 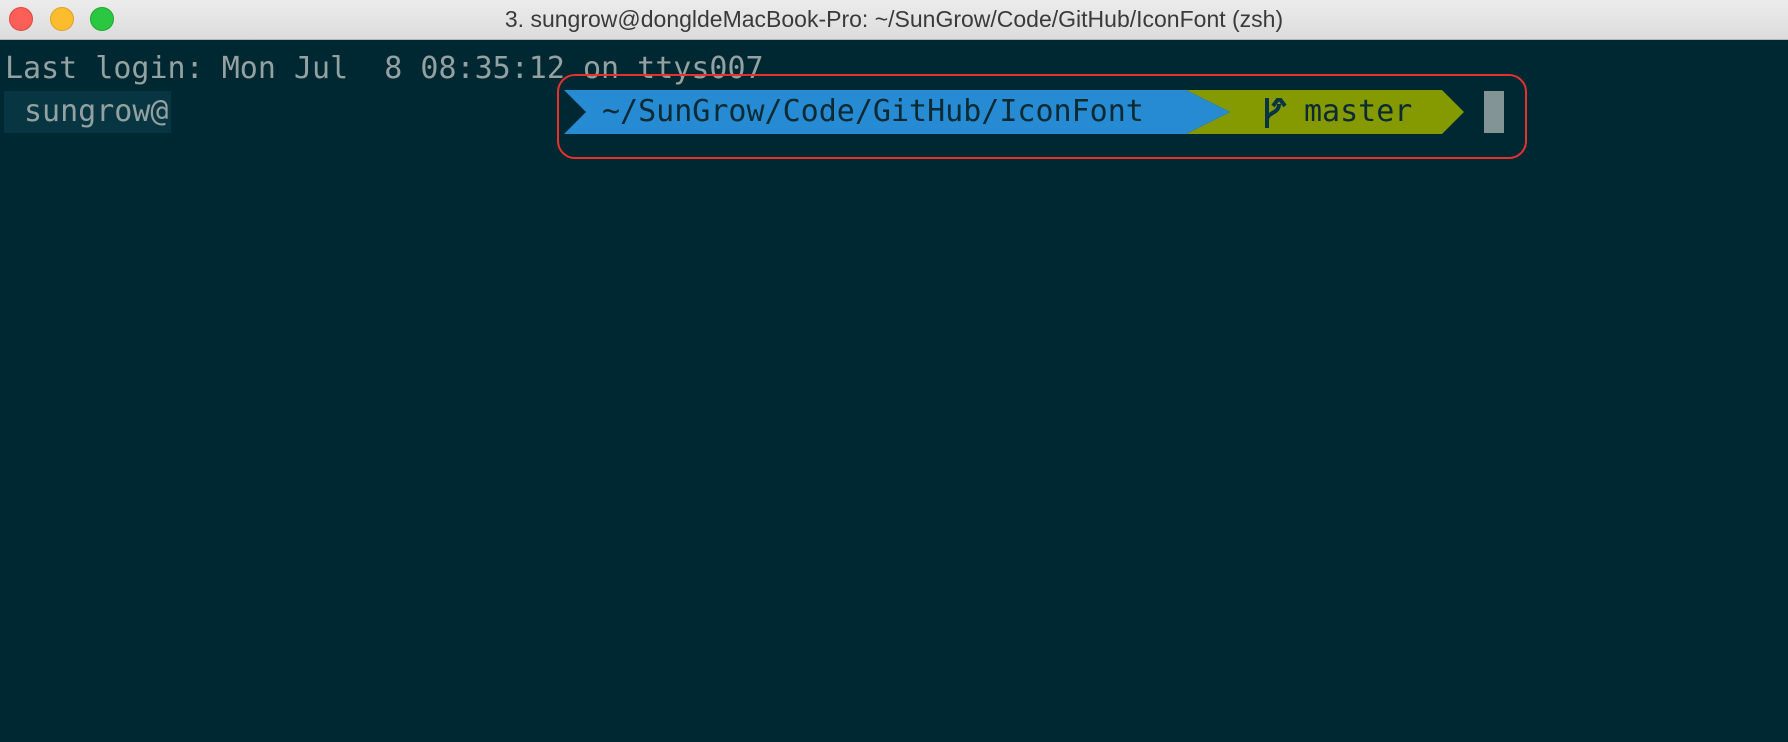 What do you see at coordinates (1494, 112) in the screenshot?
I see `terminal-cursor` at bounding box center [1494, 112].